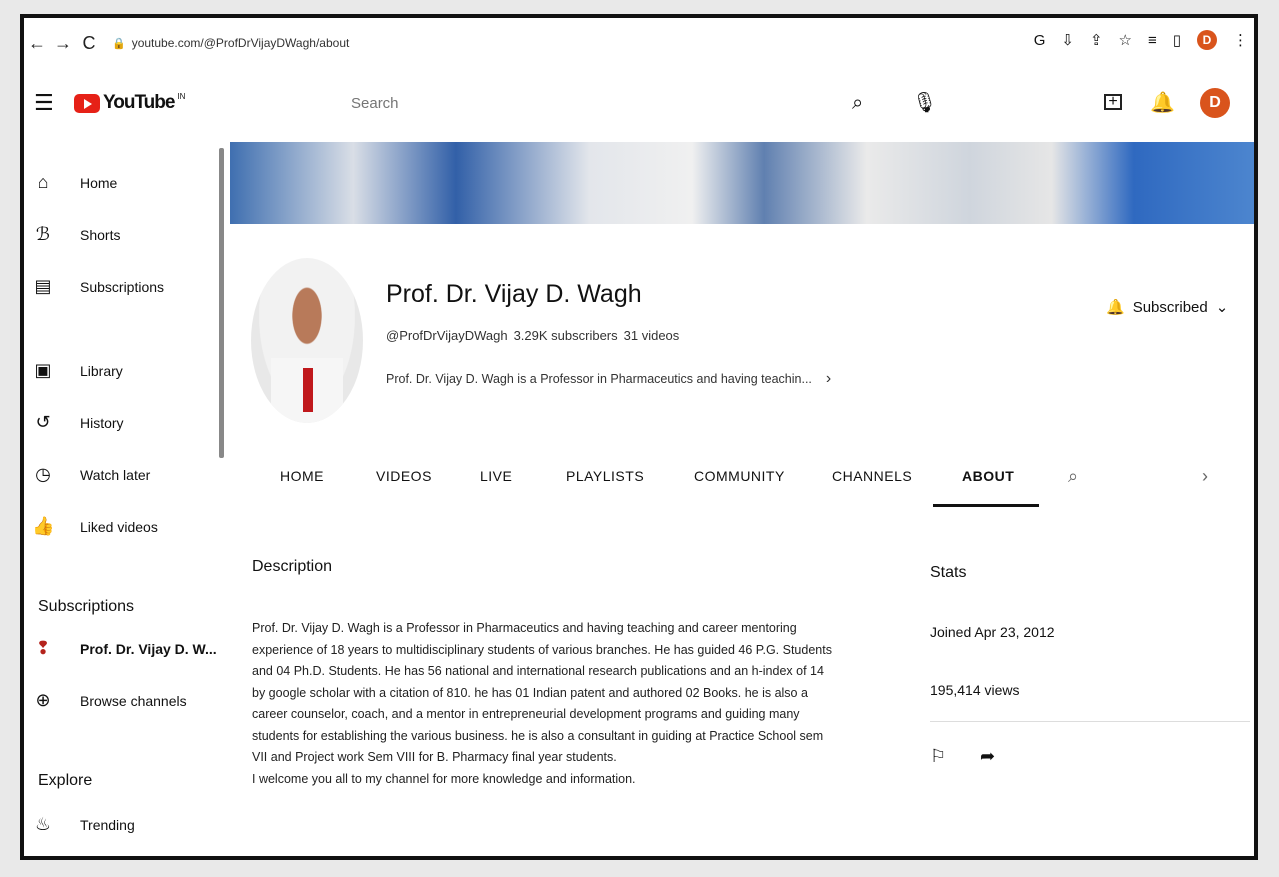  Describe the element at coordinates (1240, 40) in the screenshot. I see `browser-menu-icon: ⋮` at that location.